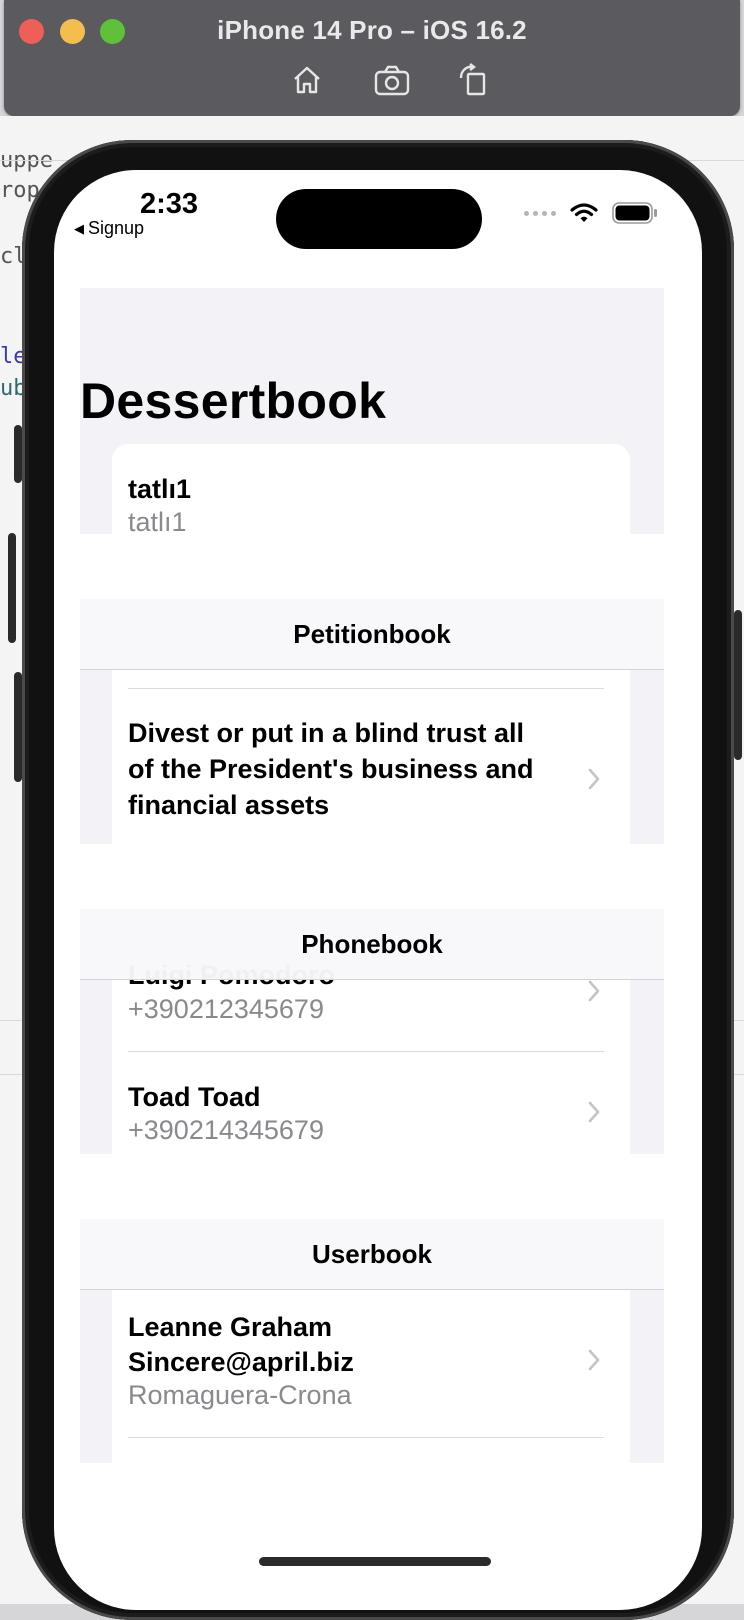 Image resolution: width=744 pixels, height=1620 pixels. Describe the element at coordinates (375, 1561) in the screenshot. I see `home-indicator` at that location.